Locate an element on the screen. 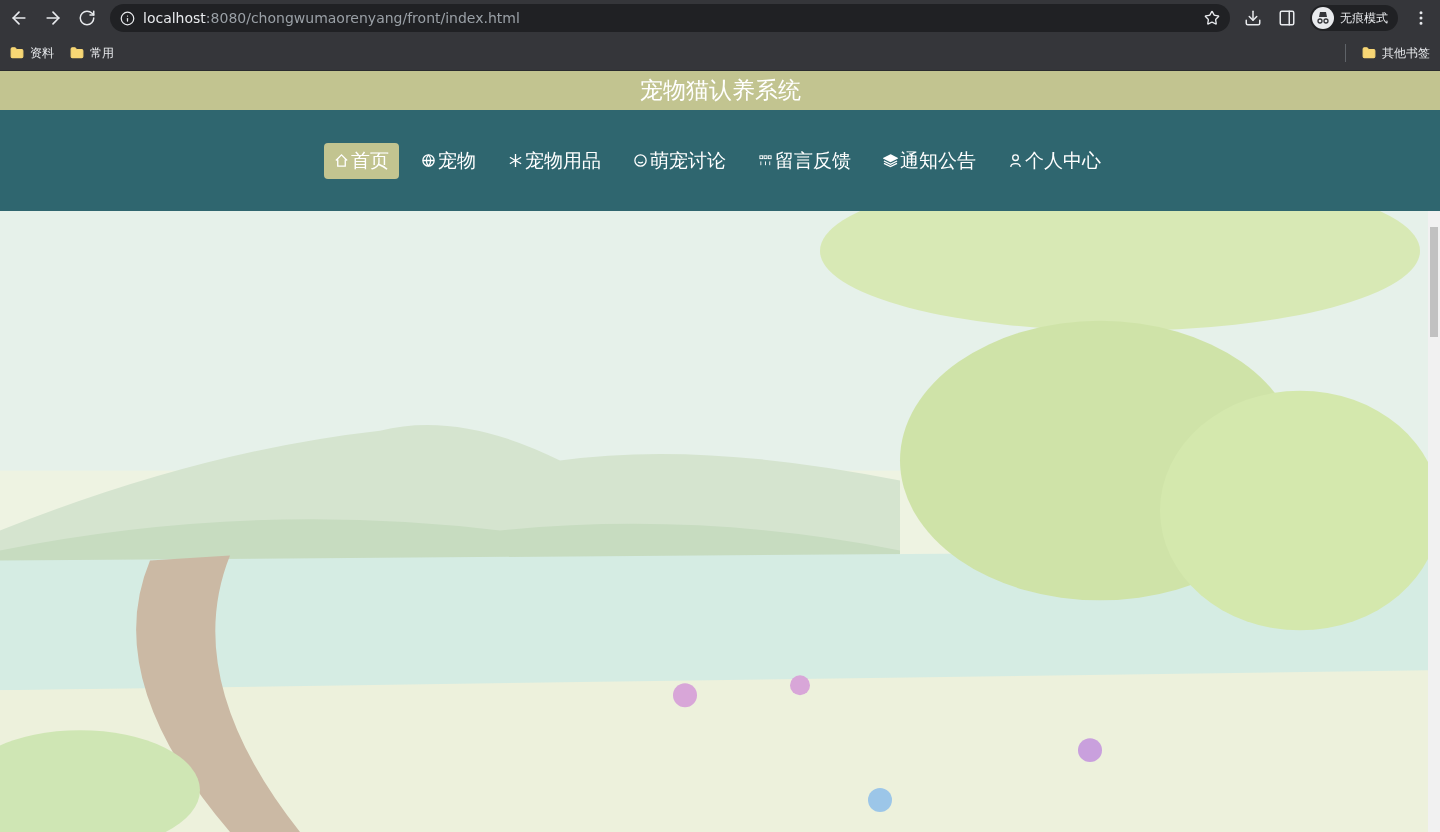  profile-button: 无痕模式 is located at coordinates (1354, 18).